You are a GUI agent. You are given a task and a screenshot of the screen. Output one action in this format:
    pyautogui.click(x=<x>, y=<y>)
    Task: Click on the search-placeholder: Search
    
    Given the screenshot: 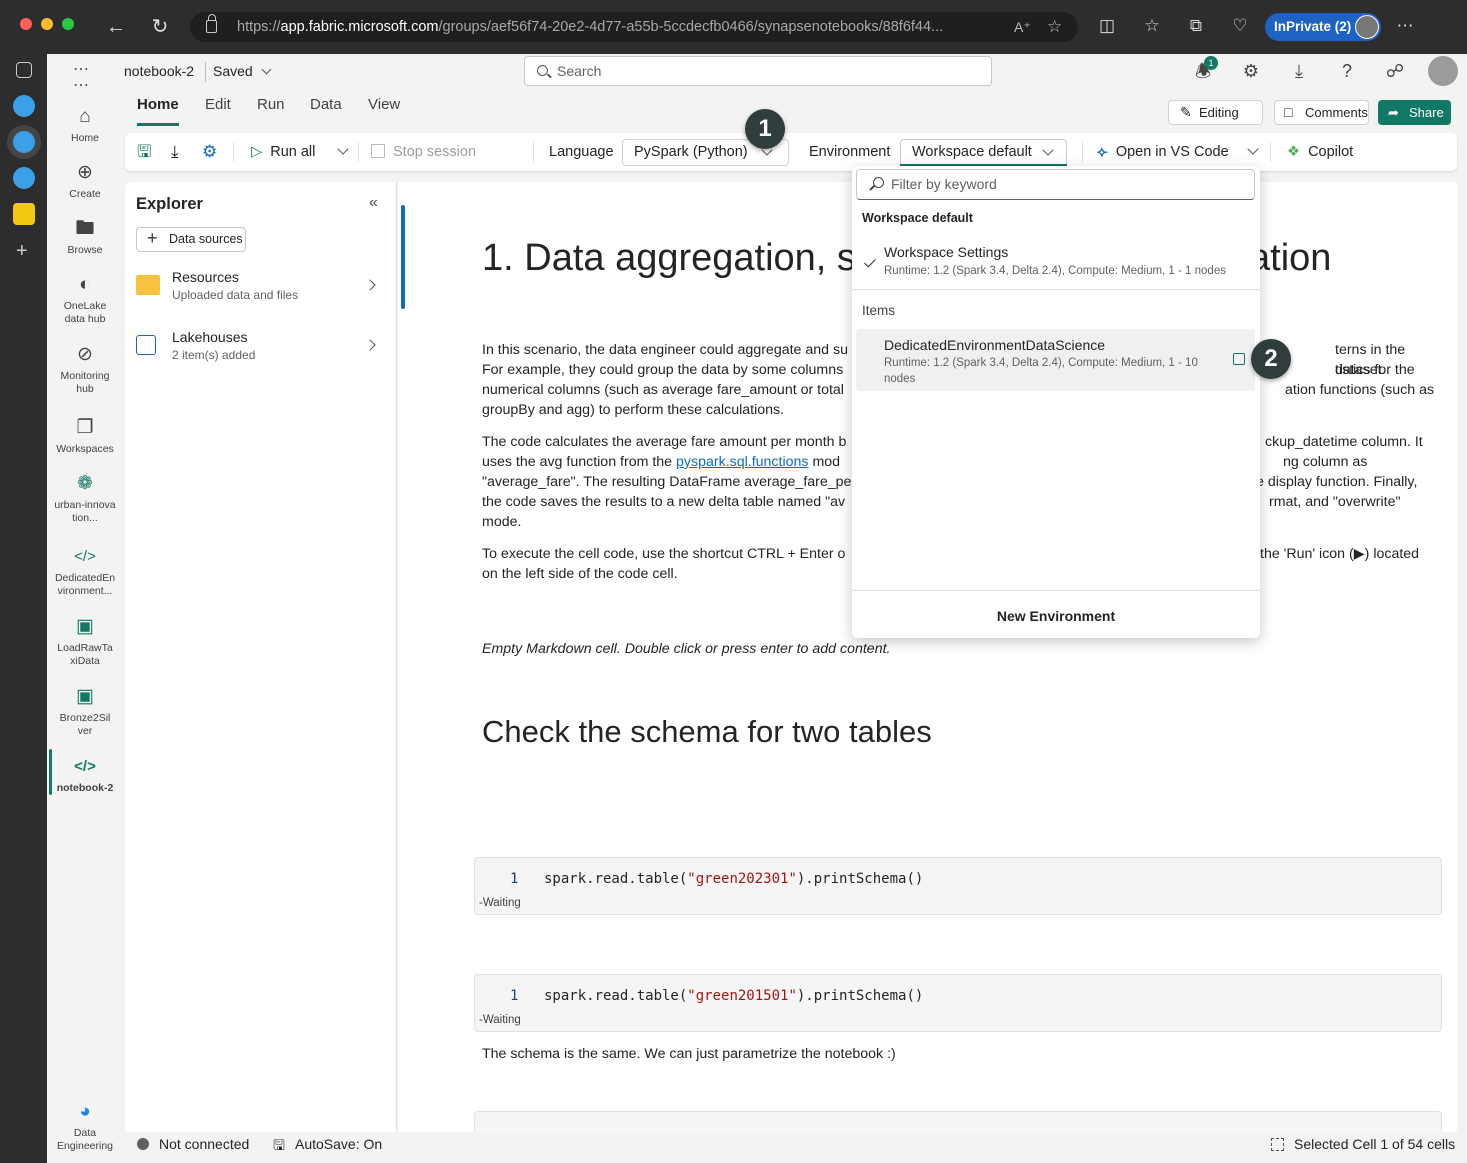 What is the action you would take?
    pyautogui.click(x=579, y=71)
    